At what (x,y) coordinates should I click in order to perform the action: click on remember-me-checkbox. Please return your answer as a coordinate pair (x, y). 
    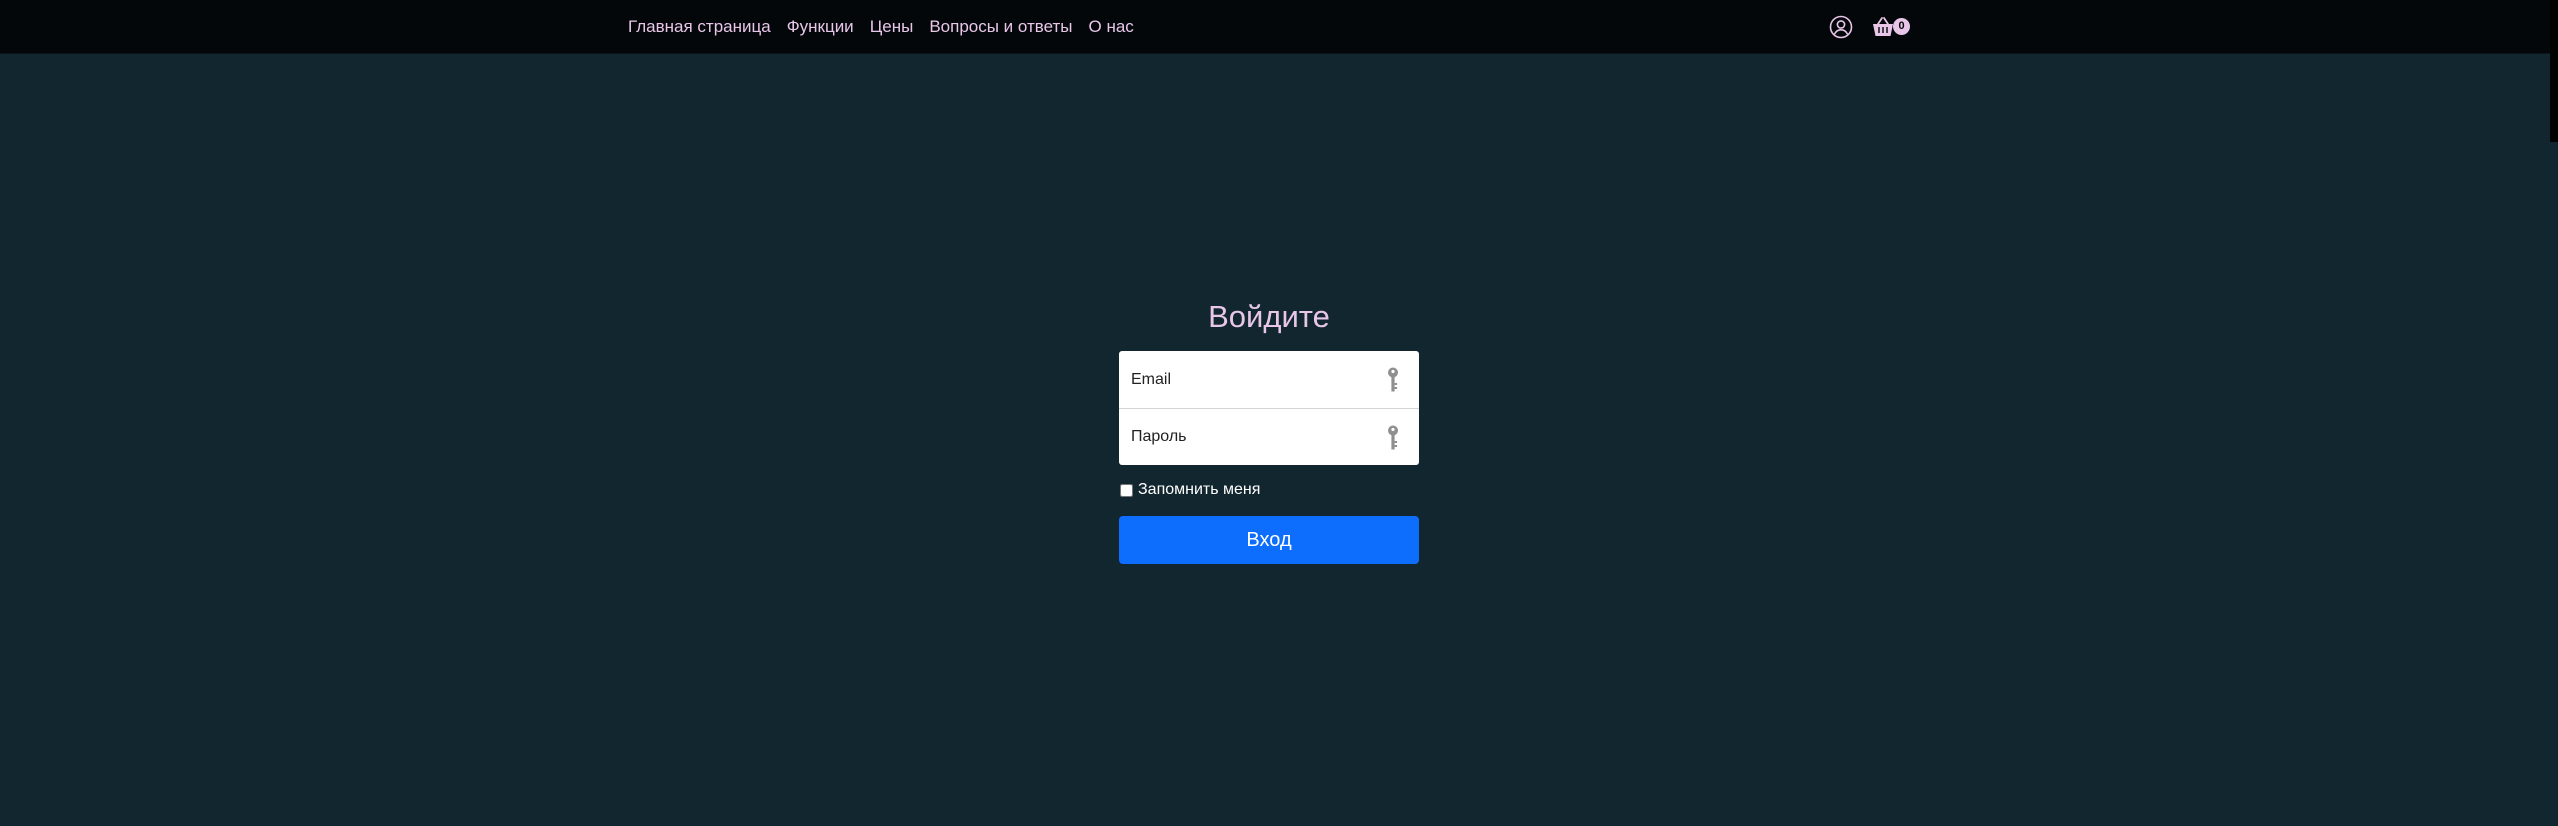
    Looking at the image, I should click on (1126, 490).